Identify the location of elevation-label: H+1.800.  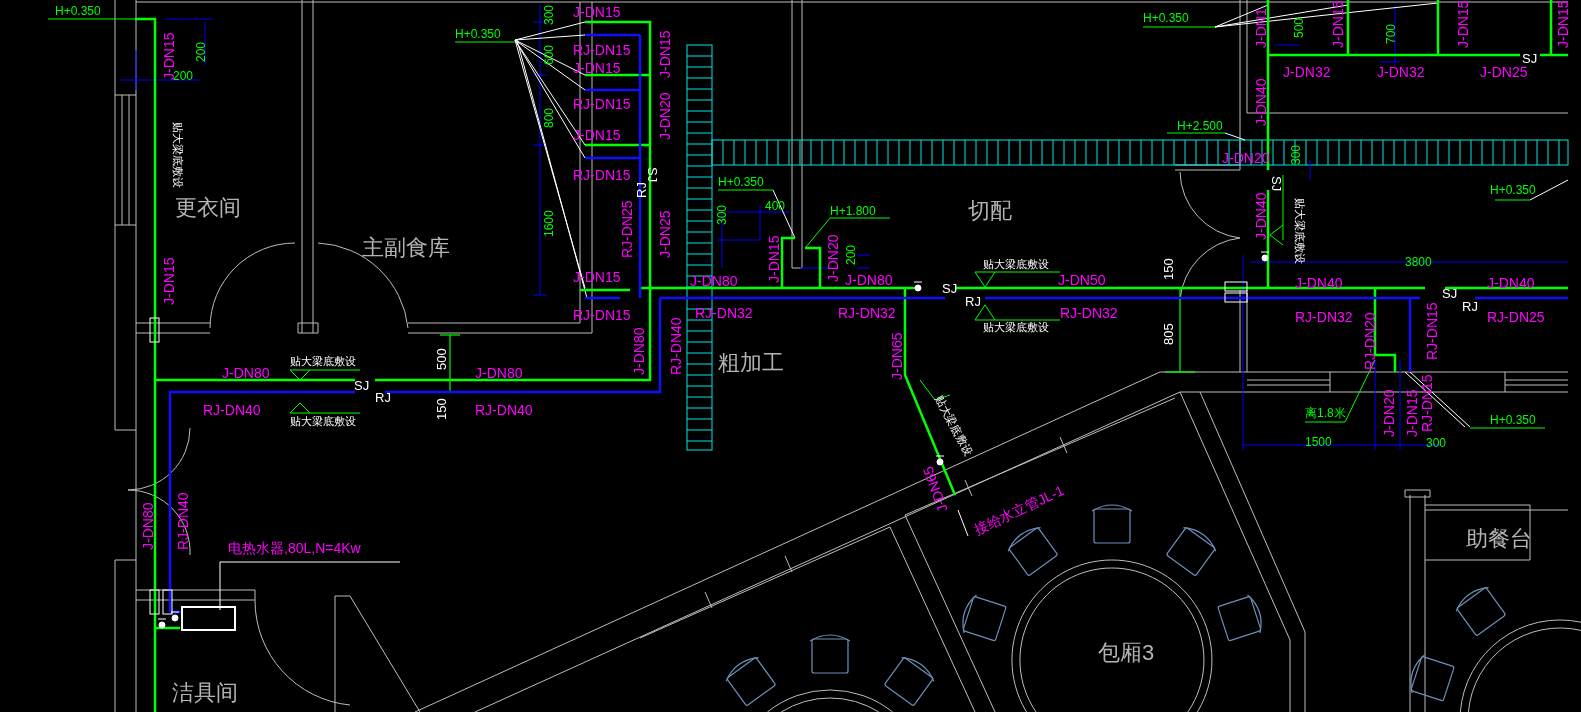
(853, 211).